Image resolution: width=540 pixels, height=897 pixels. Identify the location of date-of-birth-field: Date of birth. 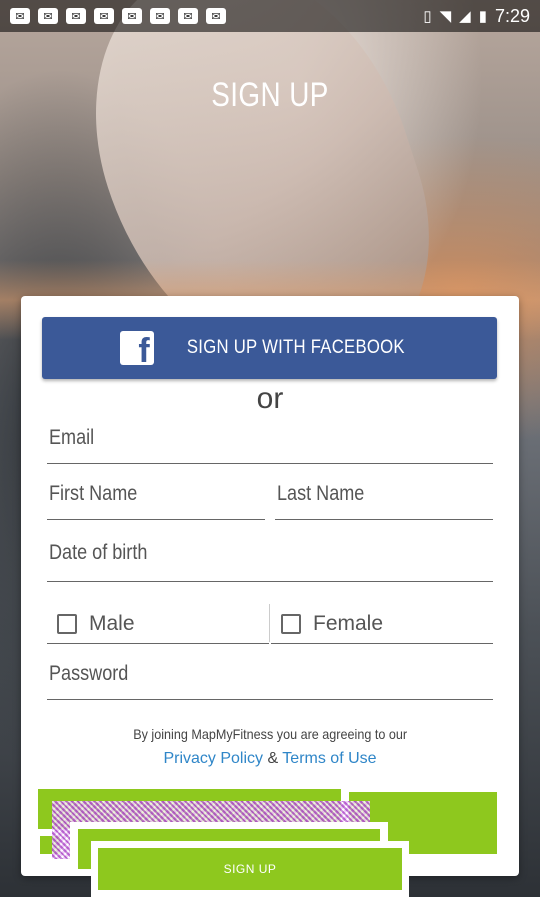
(270, 561).